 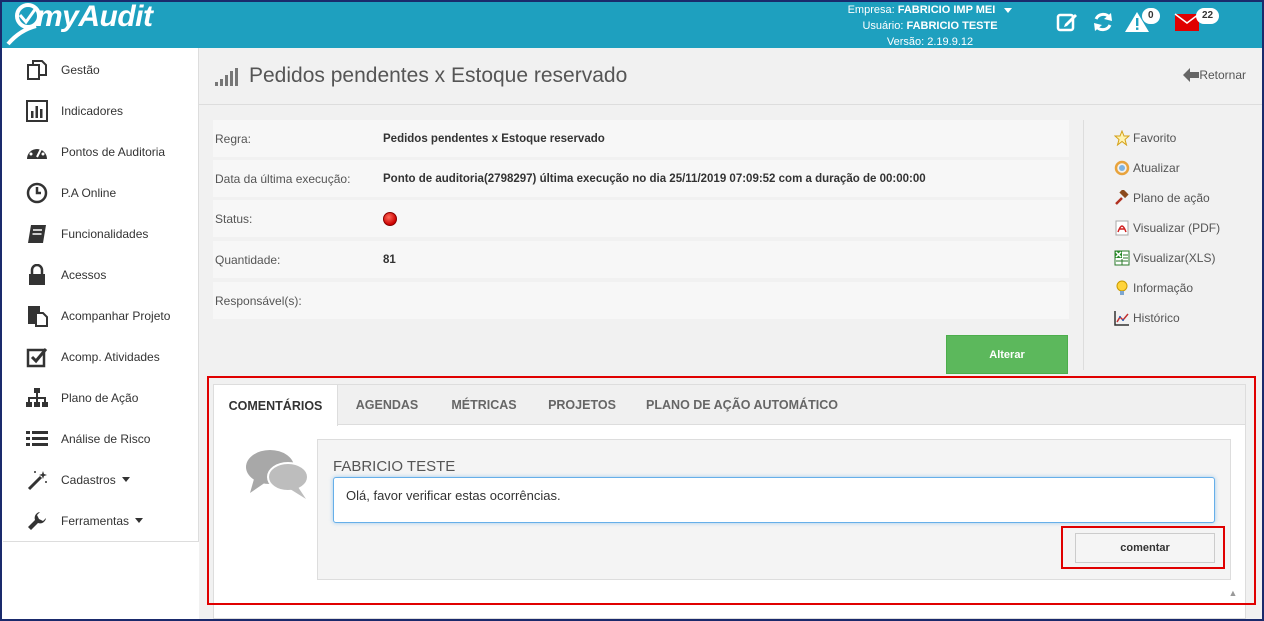 I want to click on sidebar-item-plano-acao: Plano de Ação, so click(x=101, y=397).